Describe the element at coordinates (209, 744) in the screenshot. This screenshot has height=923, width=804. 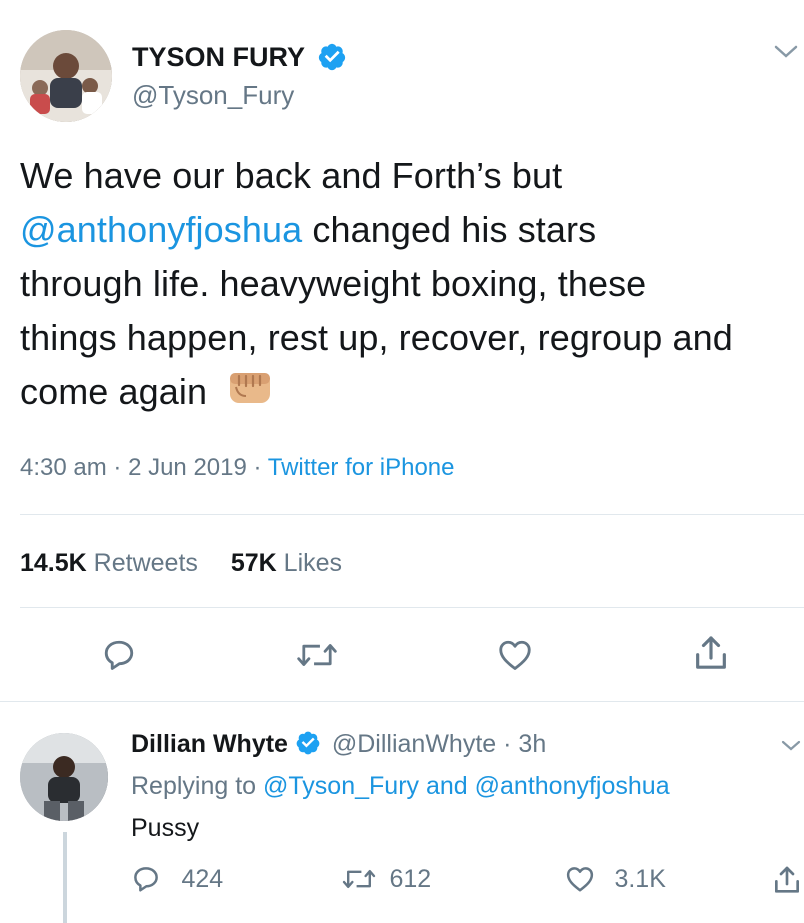
I see `reply-author-name: Dillian Whyte` at that location.